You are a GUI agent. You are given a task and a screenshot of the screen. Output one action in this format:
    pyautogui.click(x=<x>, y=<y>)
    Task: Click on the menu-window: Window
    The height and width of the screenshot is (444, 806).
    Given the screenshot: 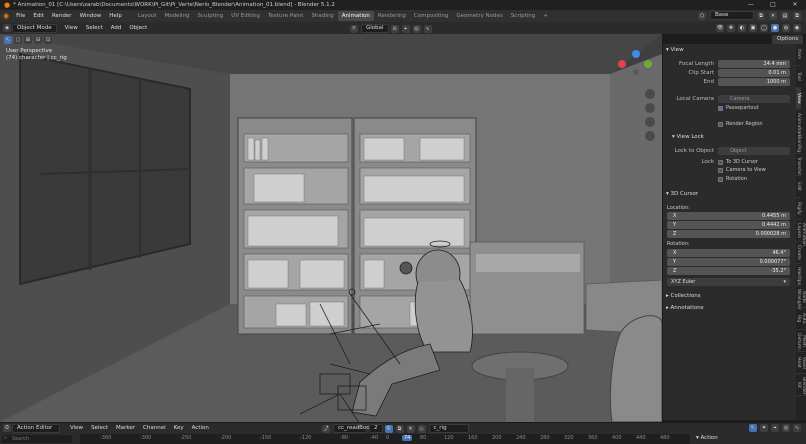 What is the action you would take?
    pyautogui.click(x=91, y=16)
    